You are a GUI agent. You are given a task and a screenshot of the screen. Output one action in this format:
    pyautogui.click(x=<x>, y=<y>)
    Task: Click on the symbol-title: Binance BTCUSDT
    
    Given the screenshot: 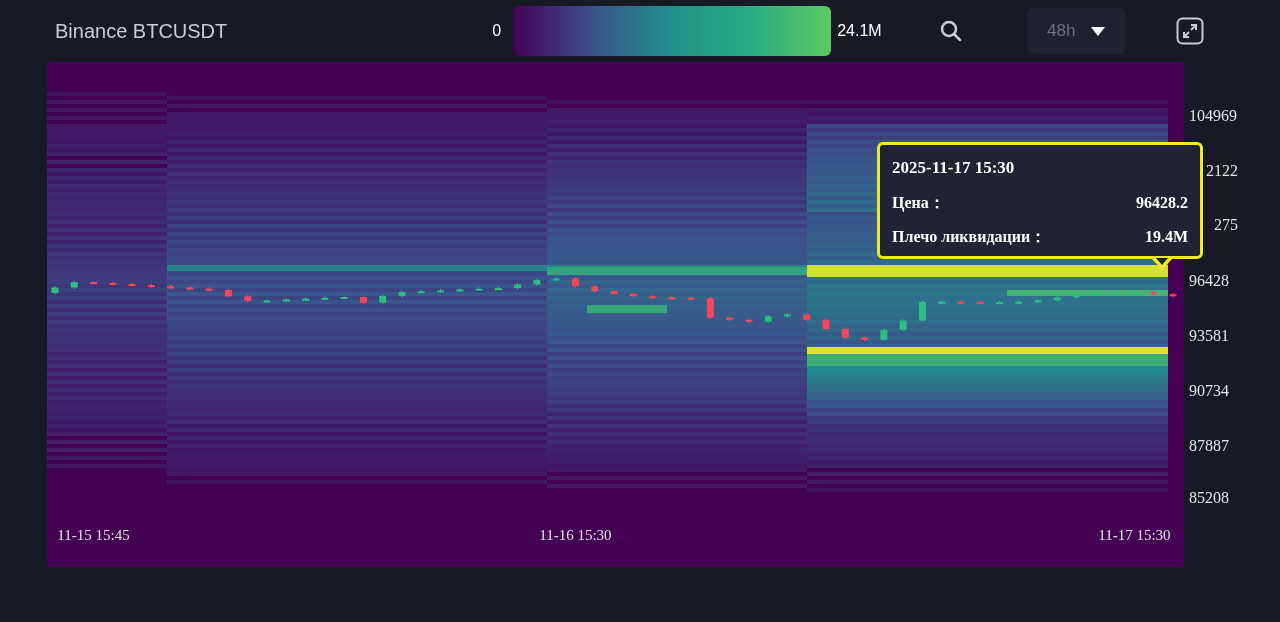 What is the action you would take?
    pyautogui.click(x=141, y=31)
    